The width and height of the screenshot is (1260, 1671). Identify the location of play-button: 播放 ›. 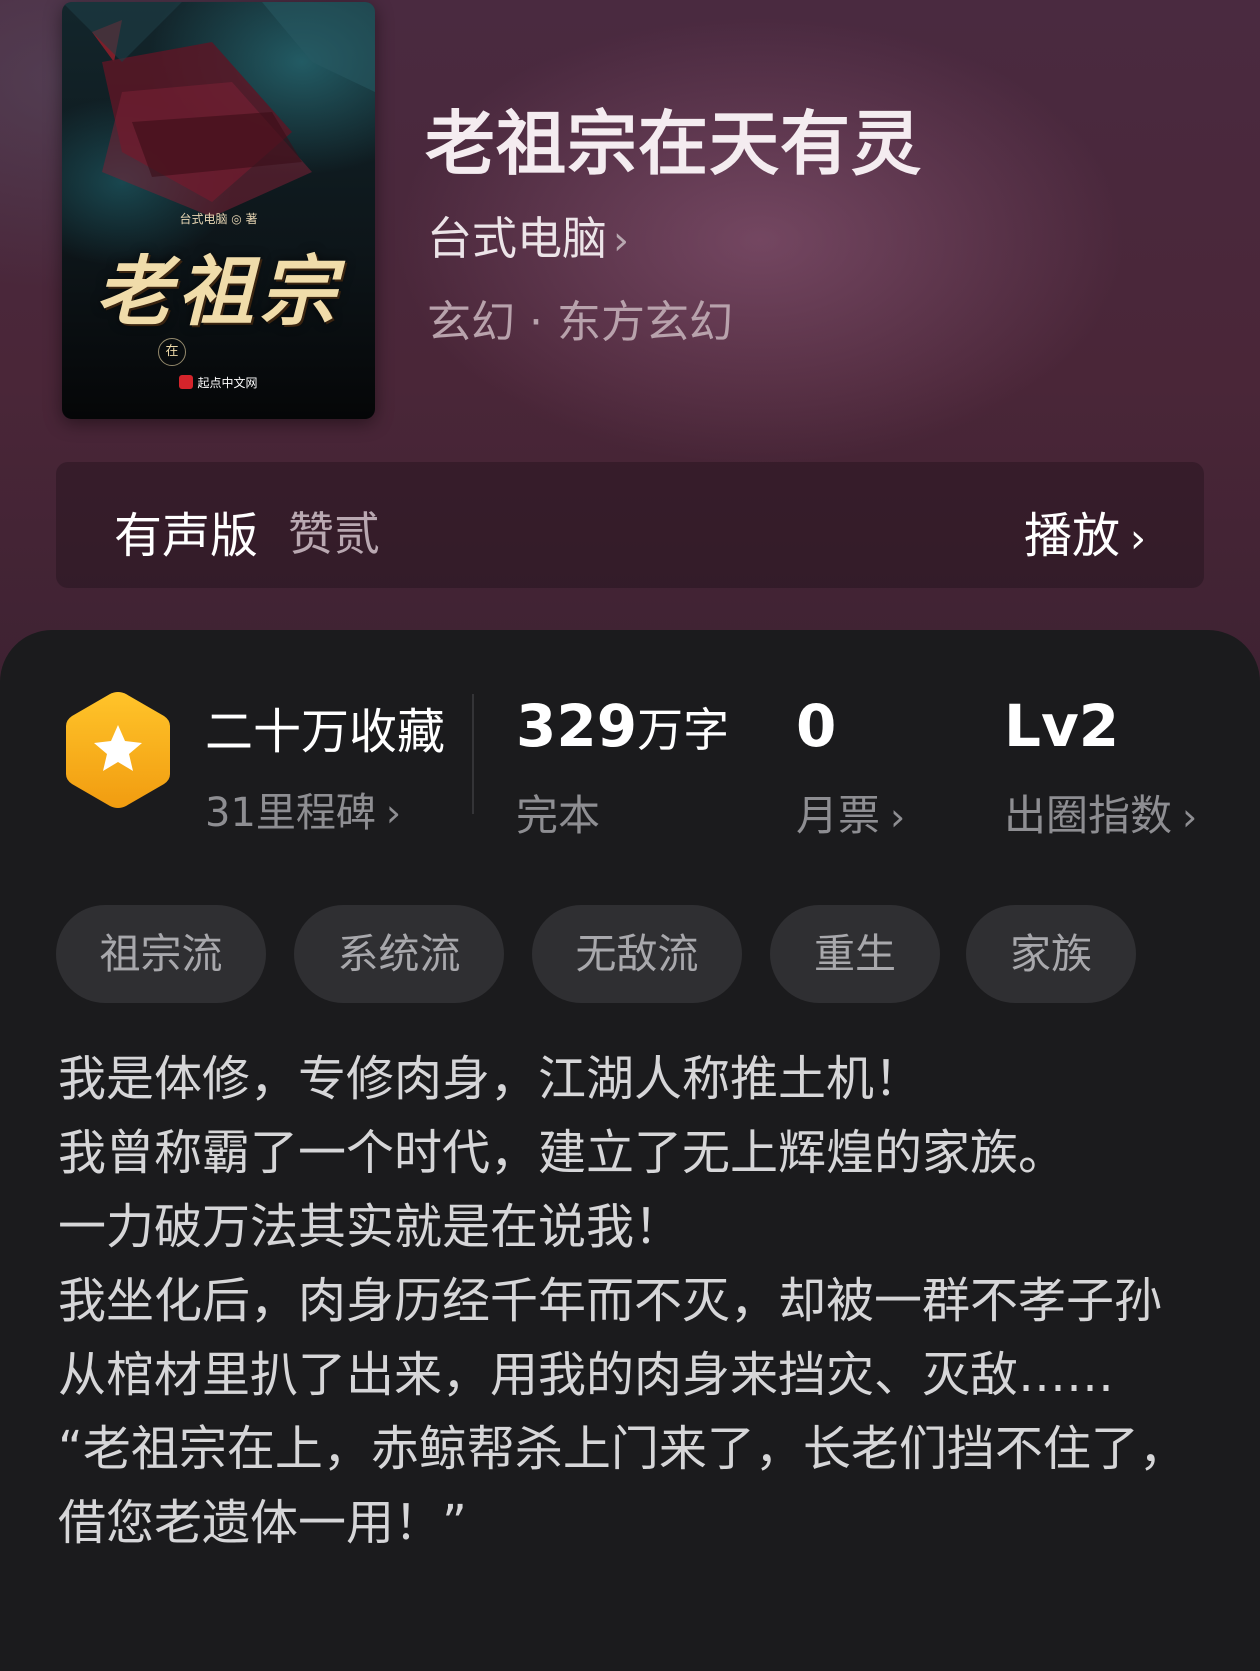
(1085, 531).